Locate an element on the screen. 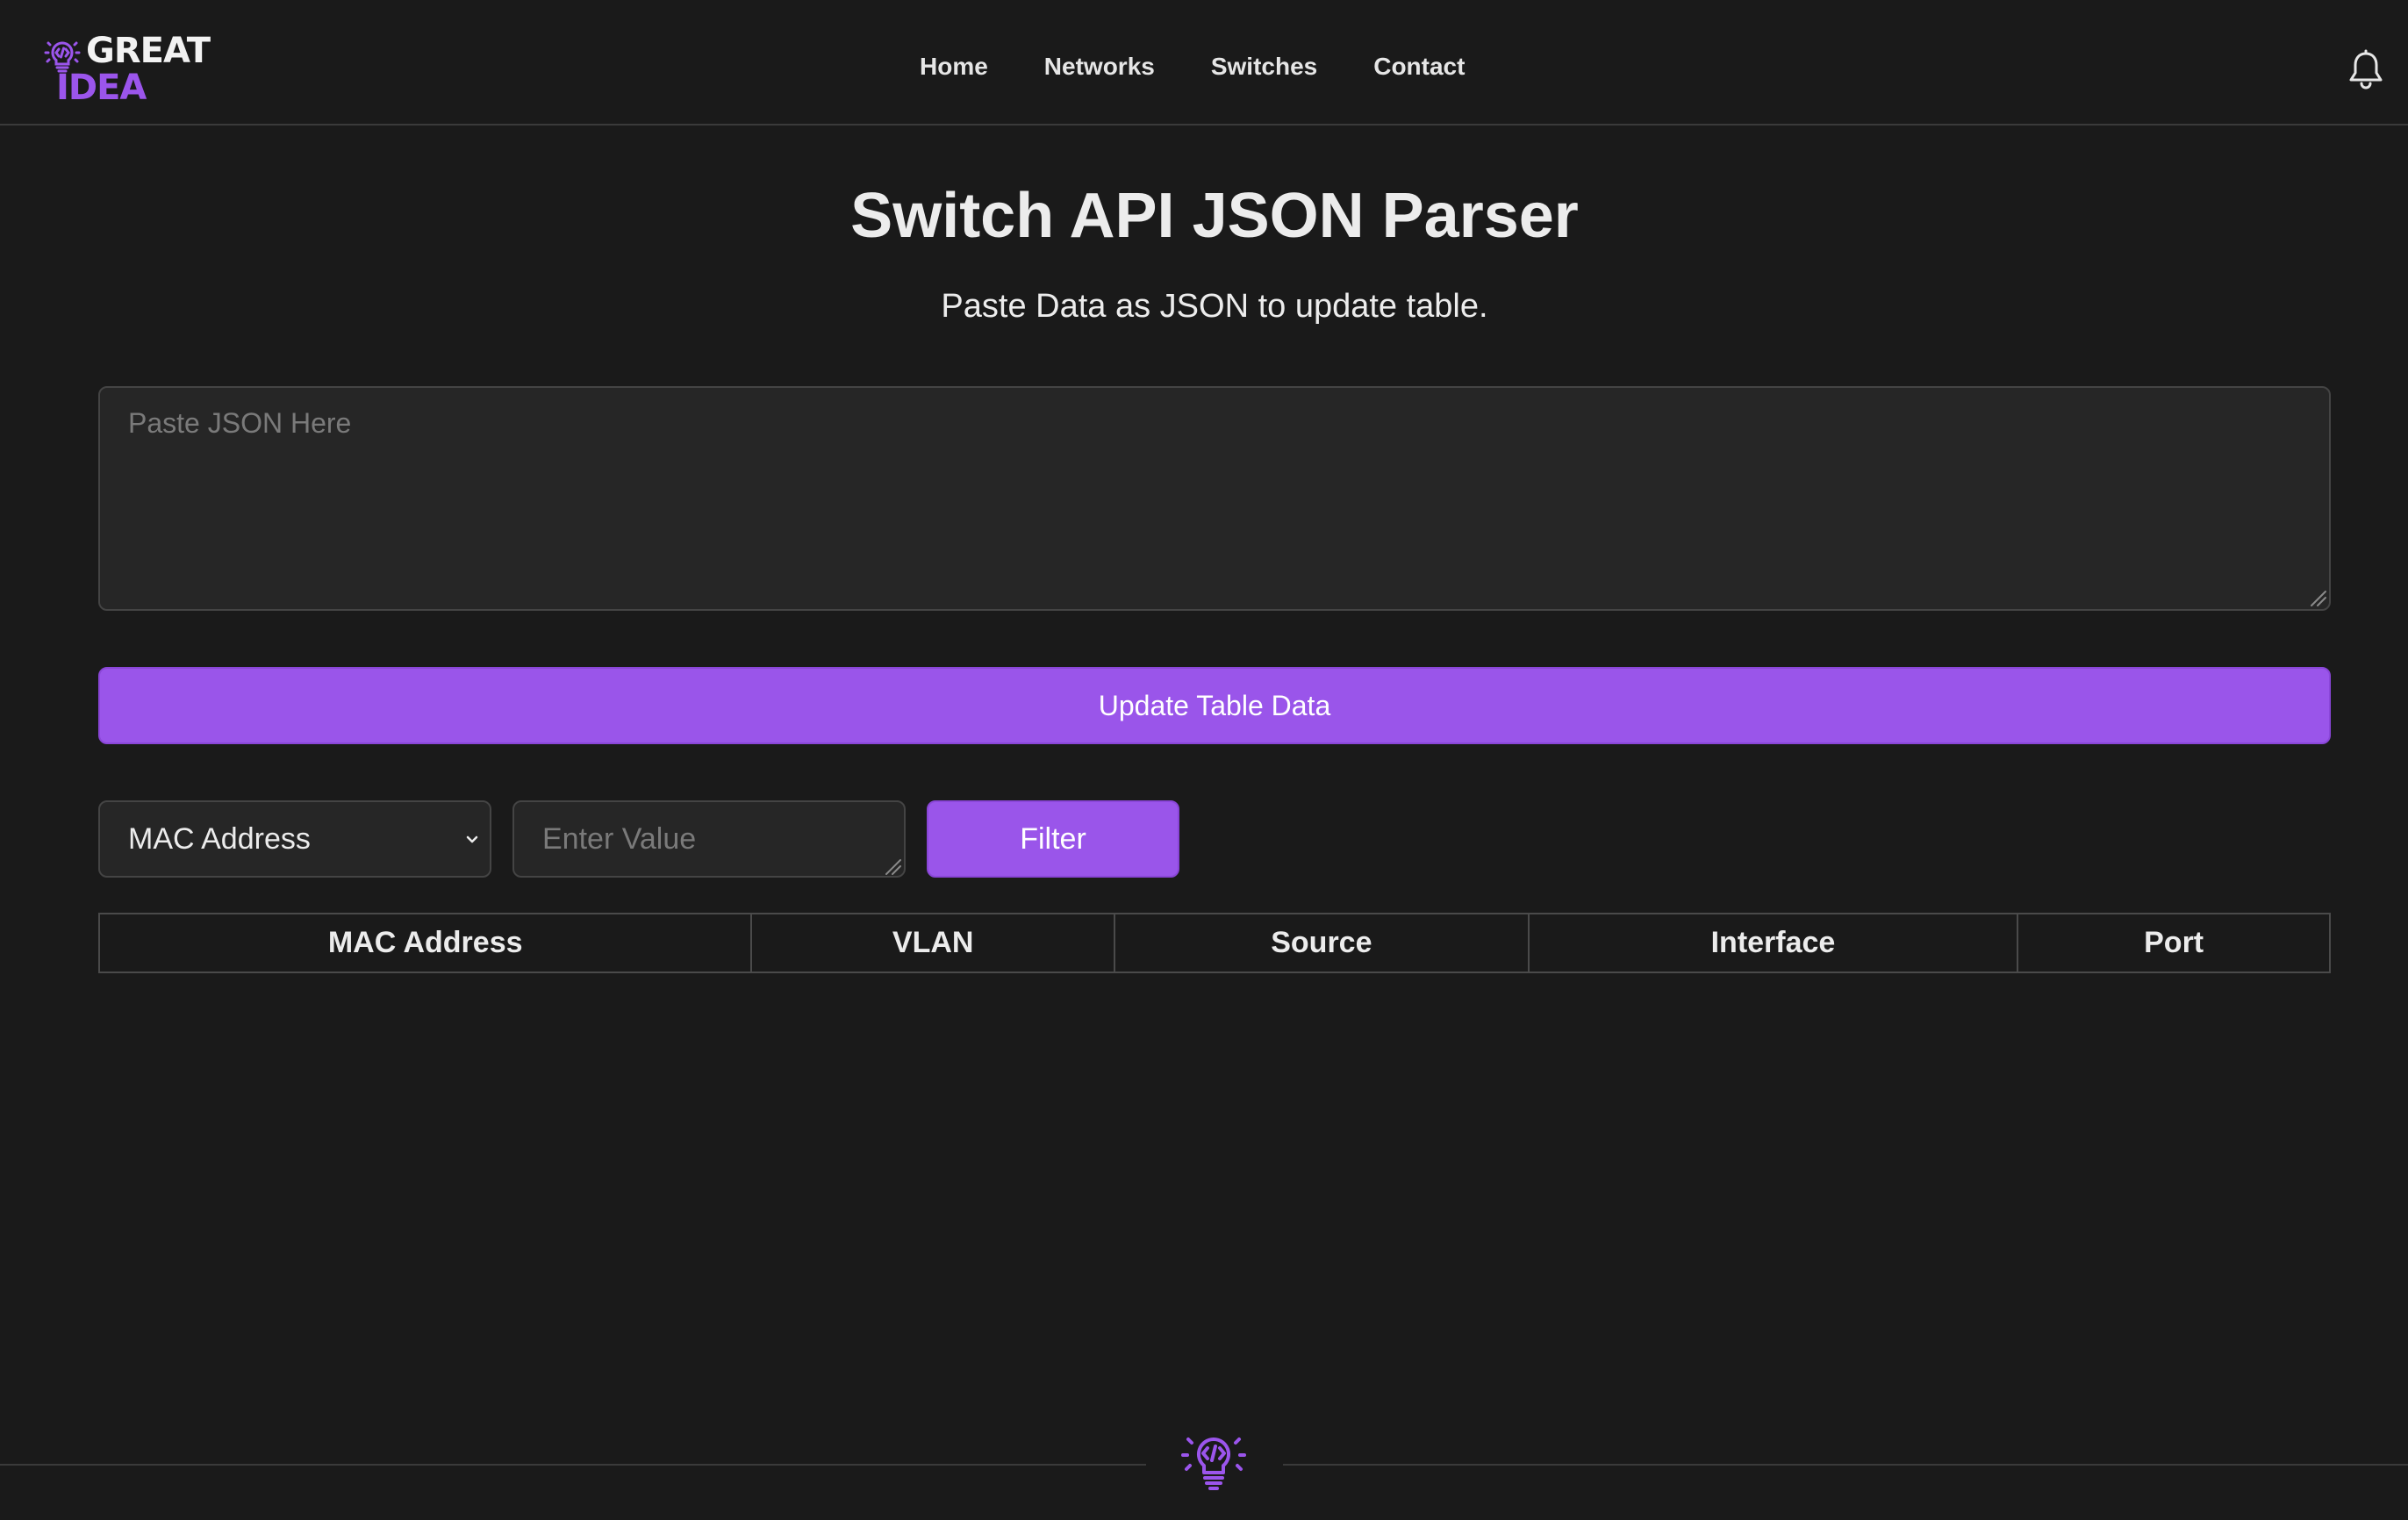 Image resolution: width=2408 pixels, height=1520 pixels. footer-divider-left is located at coordinates (573, 1465).